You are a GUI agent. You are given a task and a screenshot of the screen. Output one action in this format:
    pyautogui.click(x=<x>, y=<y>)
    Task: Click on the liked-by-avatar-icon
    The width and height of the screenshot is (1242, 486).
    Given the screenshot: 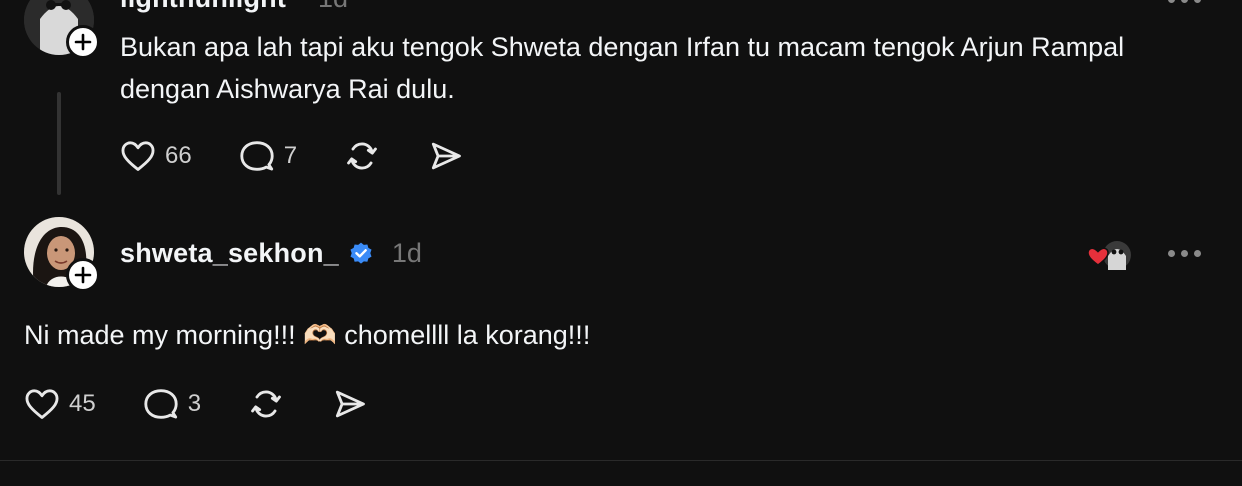 What is the action you would take?
    pyautogui.click(x=1109, y=255)
    